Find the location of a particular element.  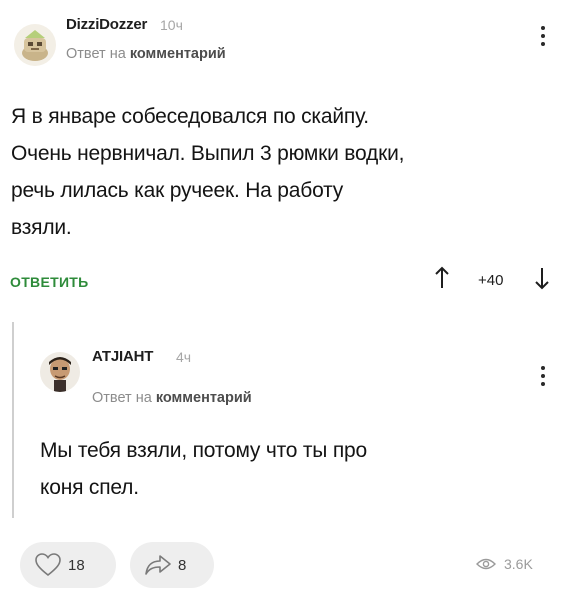

reply-author: АТЈІАНТ is located at coordinates (122, 356).